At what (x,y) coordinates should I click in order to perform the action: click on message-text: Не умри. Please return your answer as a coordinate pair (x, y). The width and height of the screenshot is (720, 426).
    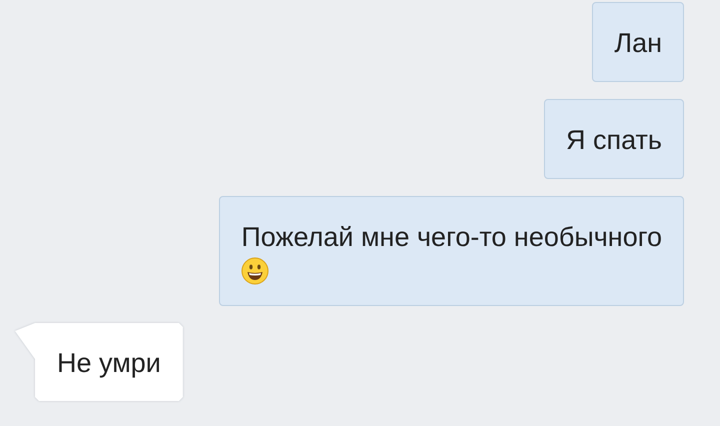
    Looking at the image, I should click on (109, 363).